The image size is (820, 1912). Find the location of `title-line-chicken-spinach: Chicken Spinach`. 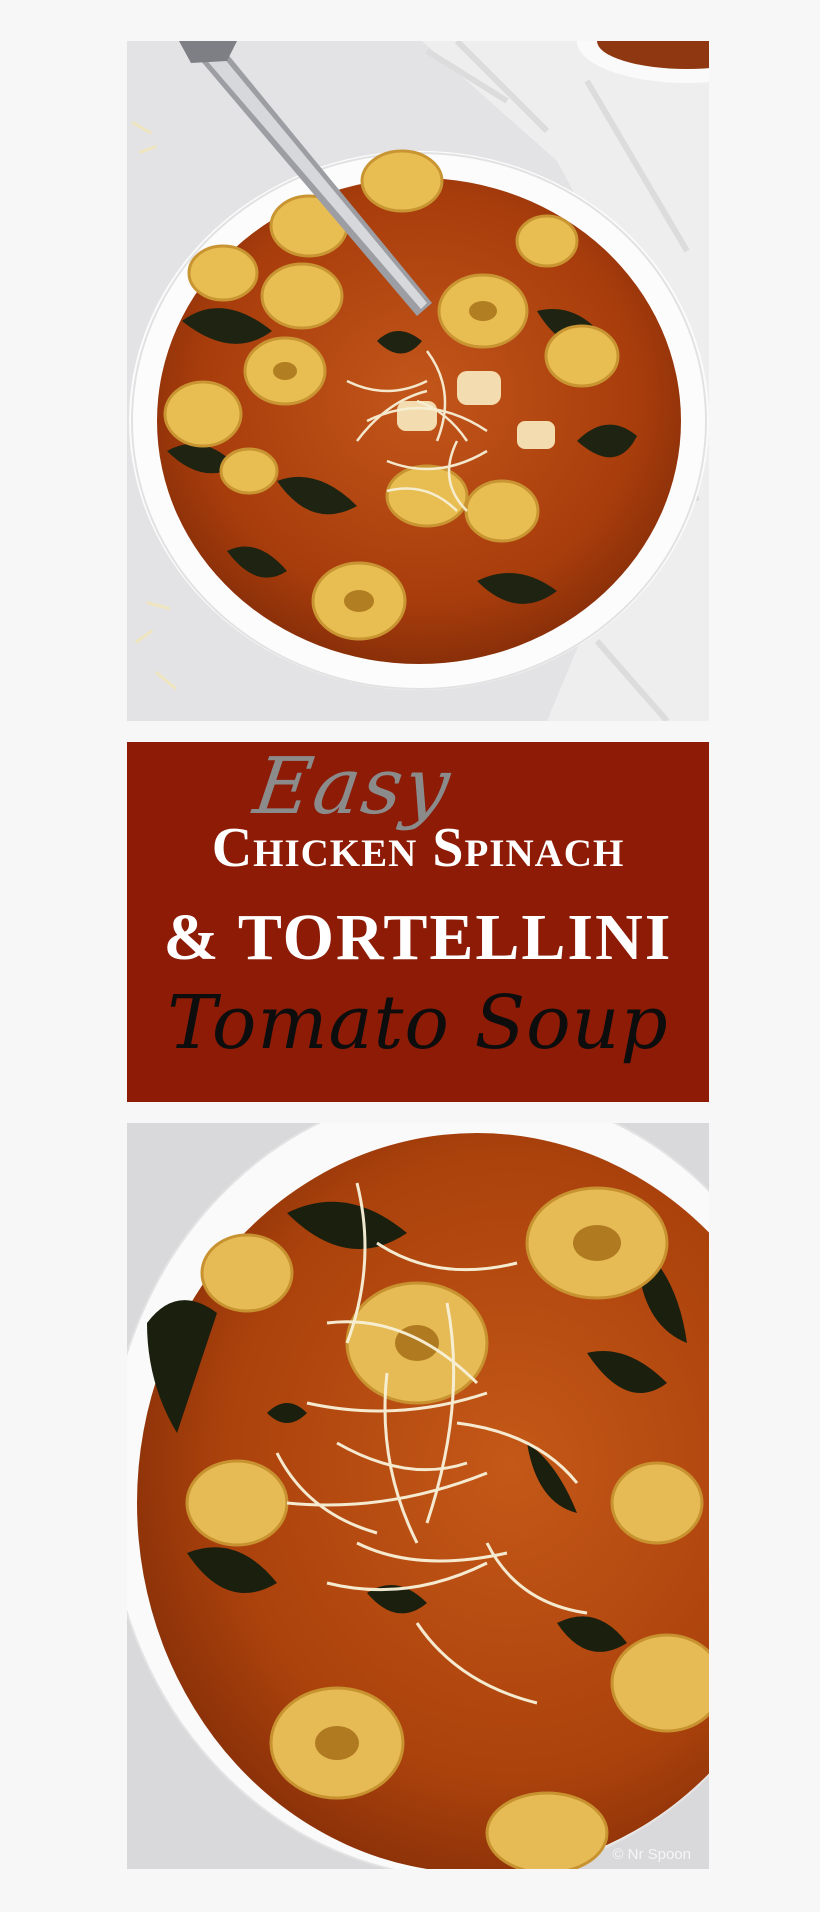

title-line-chicken-spinach: Chicken Spinach is located at coordinates (418, 848).